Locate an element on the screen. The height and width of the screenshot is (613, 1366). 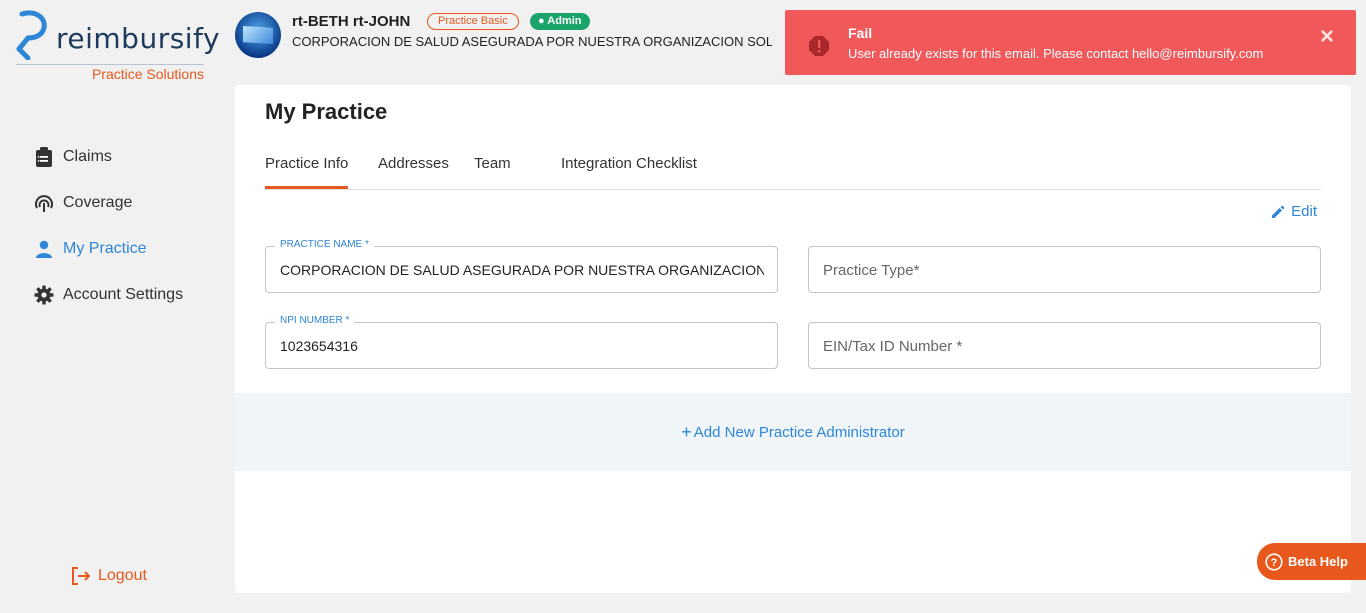
close-icon: × is located at coordinates (1327, 37).